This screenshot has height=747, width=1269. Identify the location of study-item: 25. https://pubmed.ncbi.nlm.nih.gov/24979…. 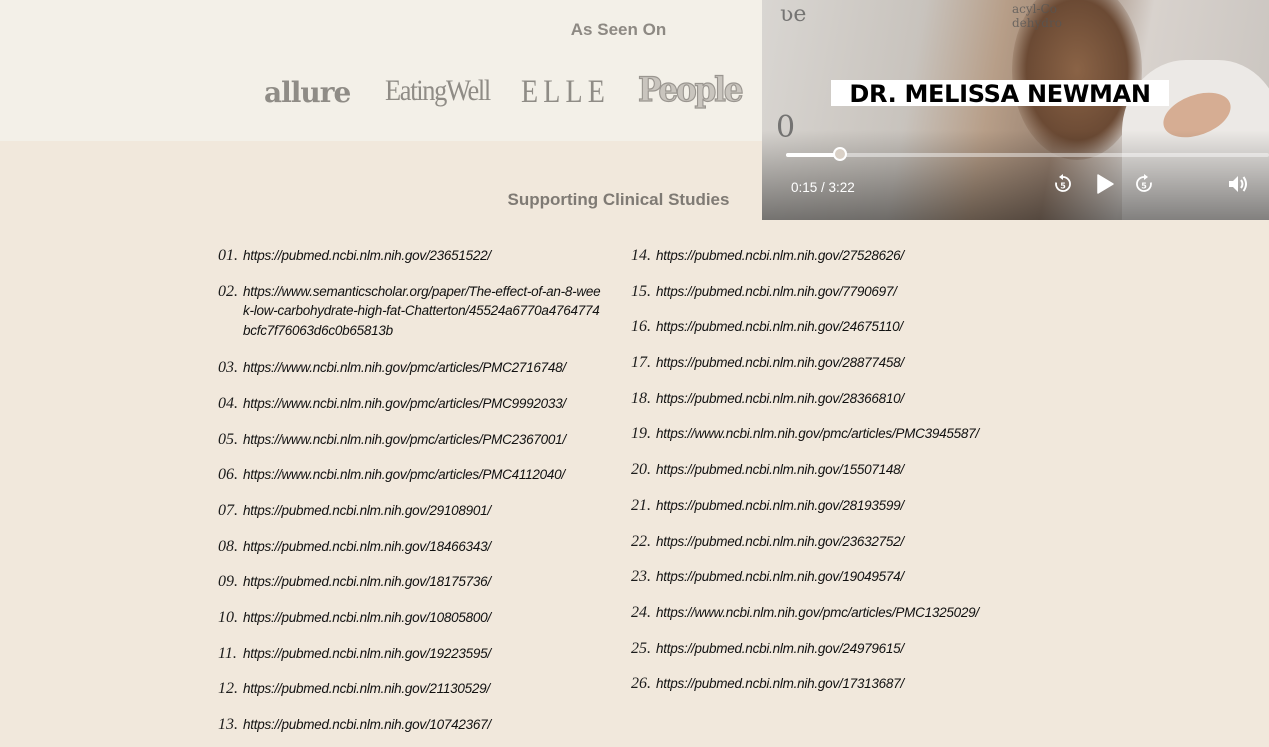
(841, 649).